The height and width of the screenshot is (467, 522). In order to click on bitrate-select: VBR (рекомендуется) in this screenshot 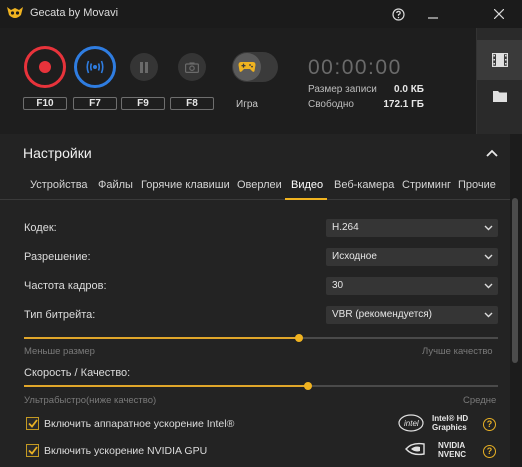, I will do `click(412, 315)`.